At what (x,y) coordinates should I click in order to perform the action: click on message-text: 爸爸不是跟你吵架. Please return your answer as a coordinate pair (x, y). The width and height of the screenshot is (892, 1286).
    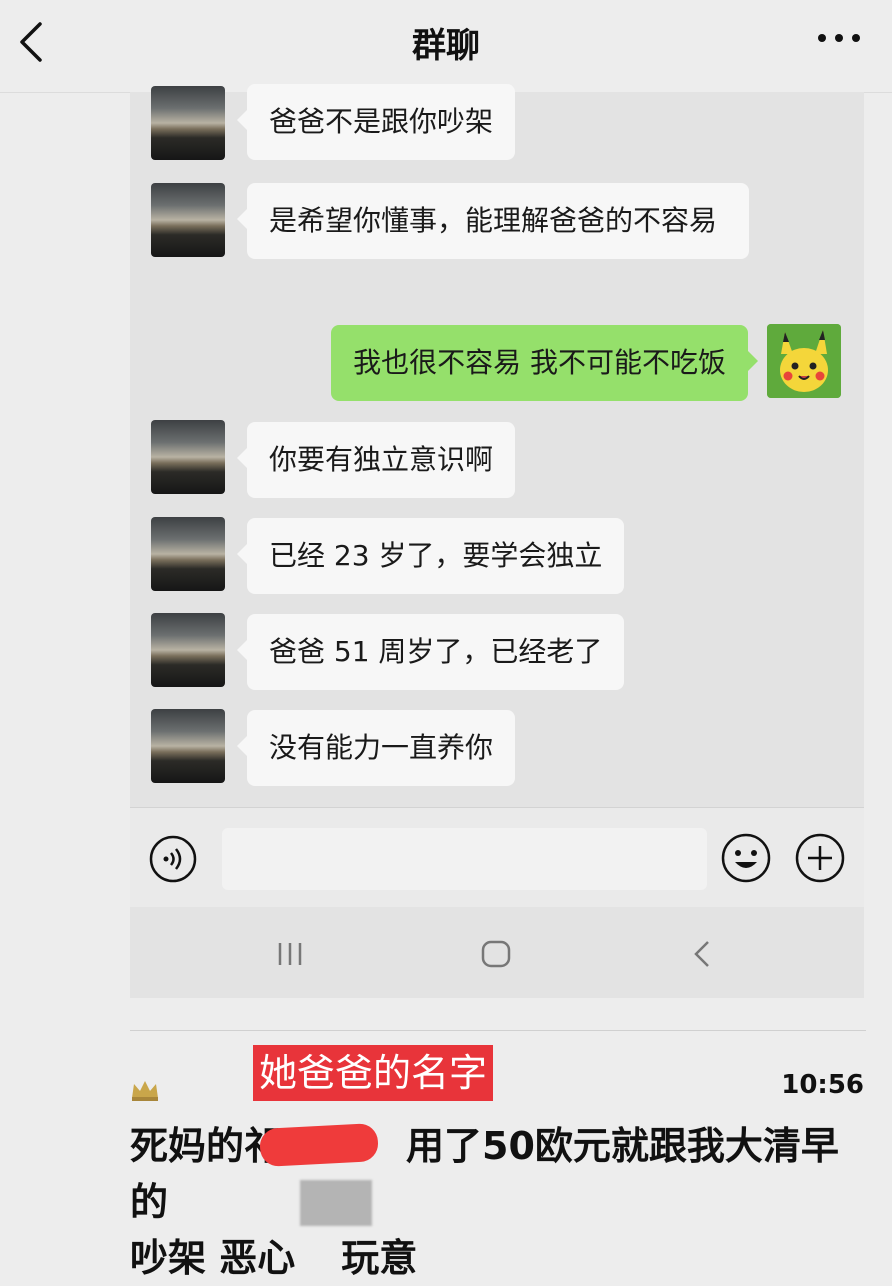
    Looking at the image, I should click on (381, 121).